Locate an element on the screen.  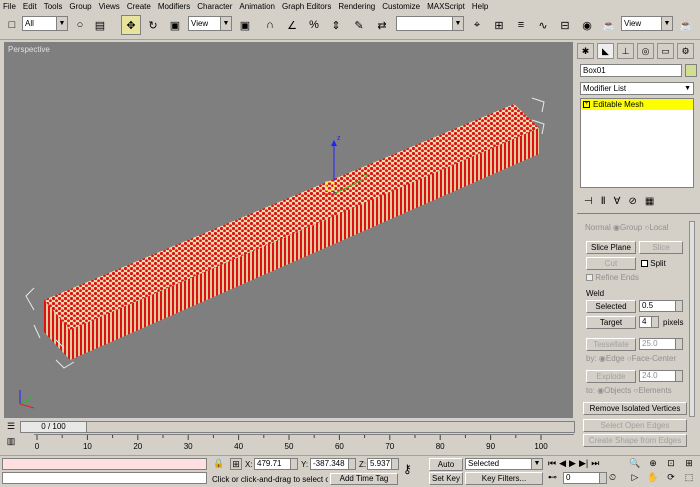
menu-item-modifiers: Modifiers is located at coordinates (174, 6).